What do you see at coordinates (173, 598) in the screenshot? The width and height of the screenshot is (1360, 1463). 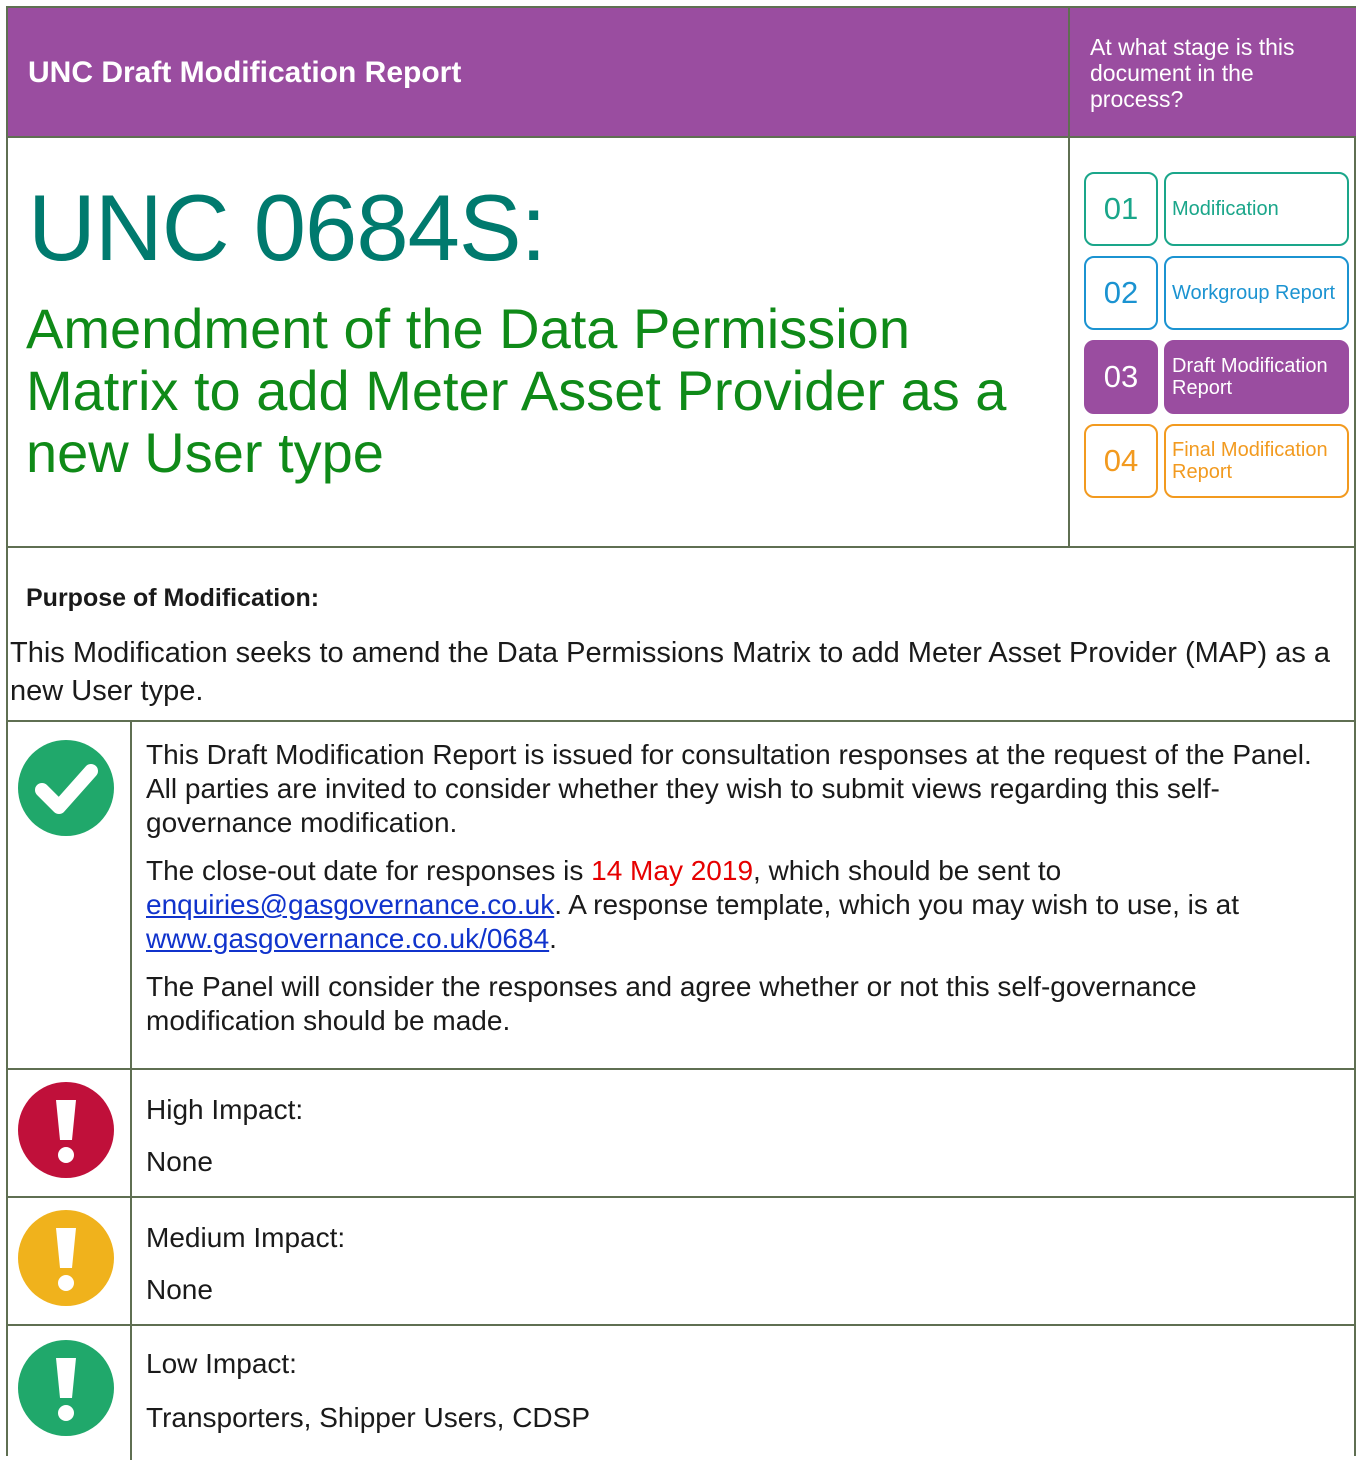 I see `purpose-heading: Purpose of Modification:` at bounding box center [173, 598].